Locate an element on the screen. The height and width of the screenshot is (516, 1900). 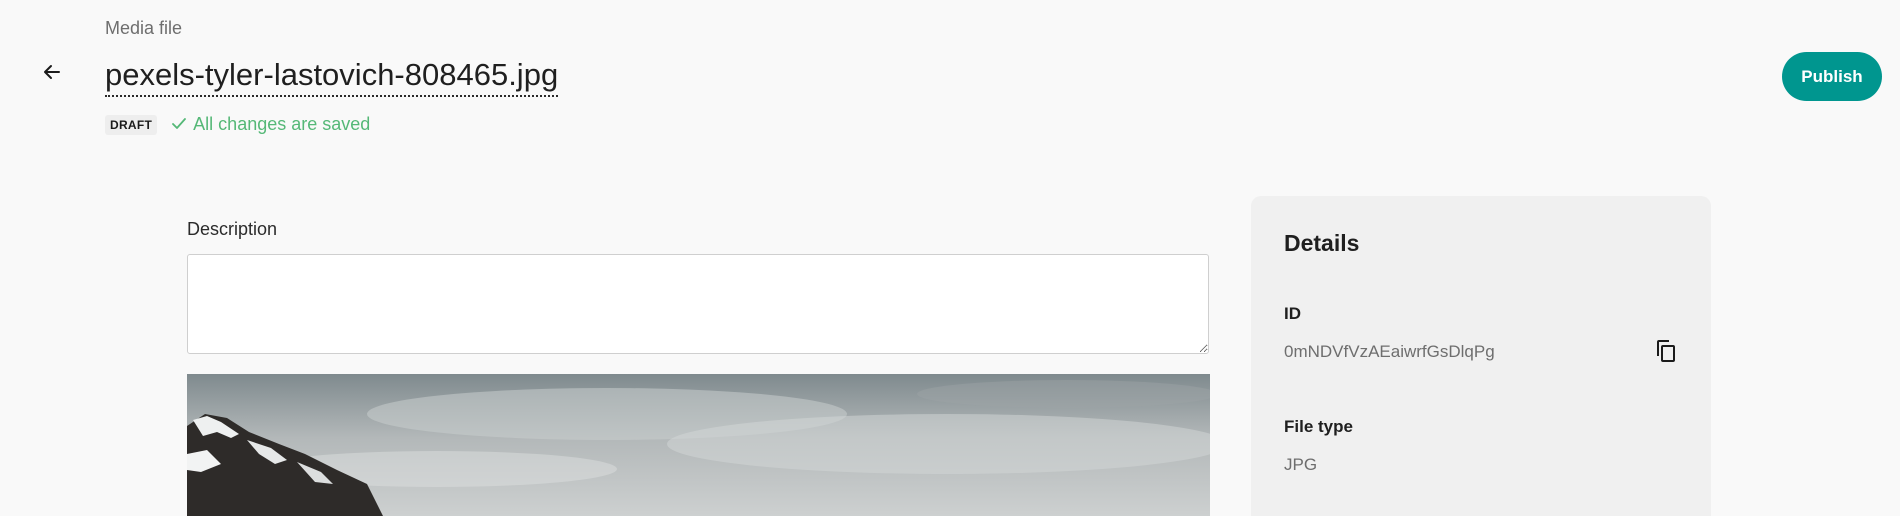
arrow-left-icon is located at coordinates (52, 74).